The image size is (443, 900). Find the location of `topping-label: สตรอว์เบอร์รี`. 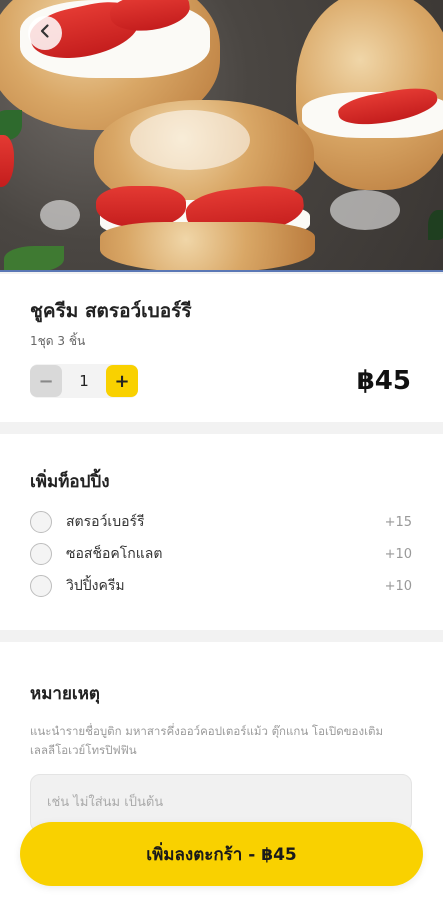

topping-label: สตรอว์เบอร์รี is located at coordinates (105, 522).